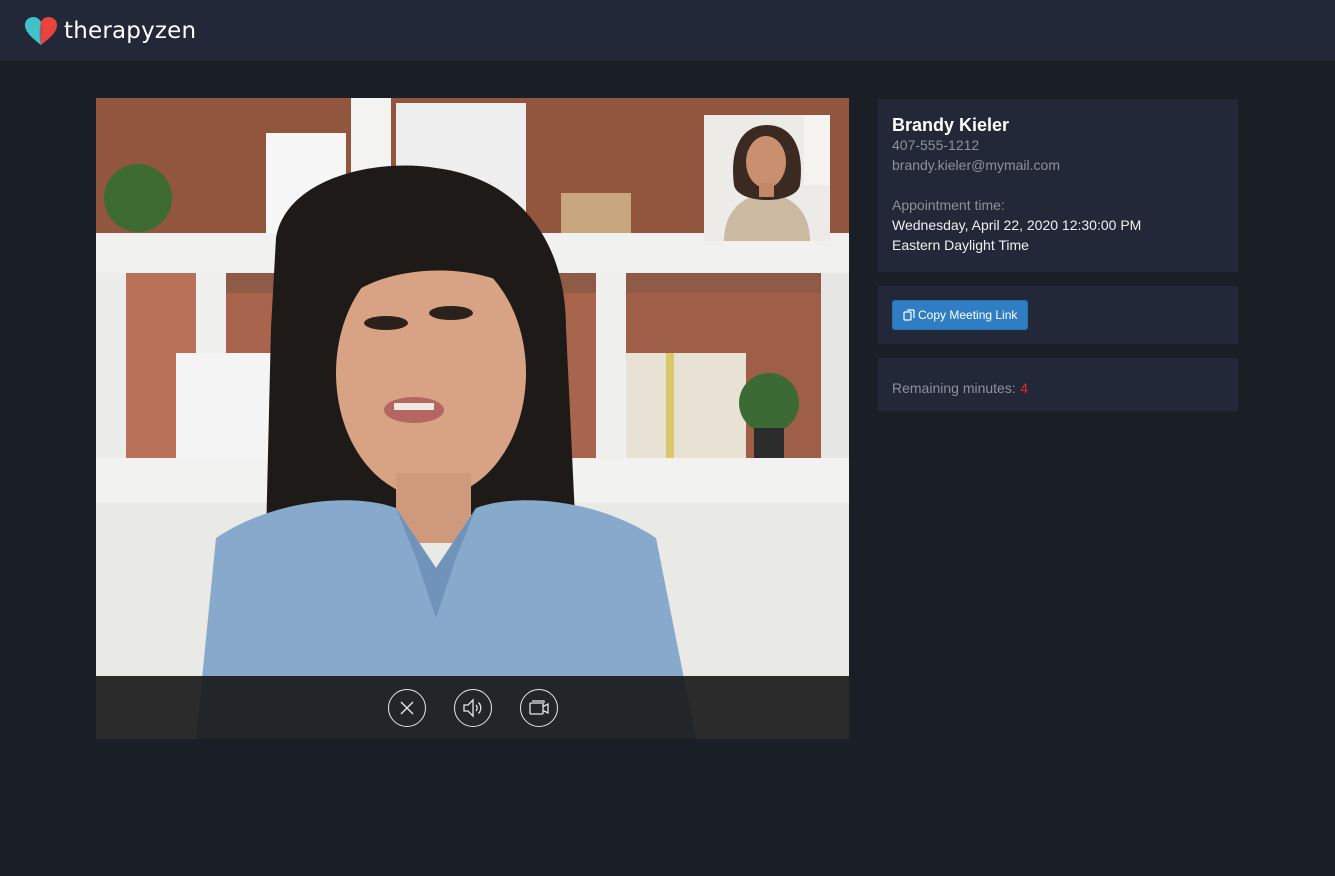 This screenshot has height=876, width=1335. I want to click on client-name: Brandy Kieler, so click(951, 125).